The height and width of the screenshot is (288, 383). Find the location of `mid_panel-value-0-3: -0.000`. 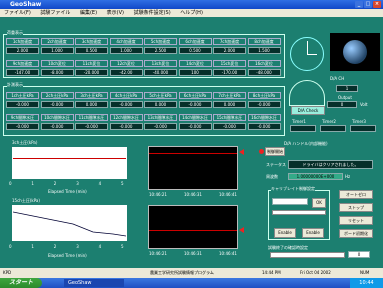

mid_panel-value-0-3: -0.000 is located at coordinates (126, 104).